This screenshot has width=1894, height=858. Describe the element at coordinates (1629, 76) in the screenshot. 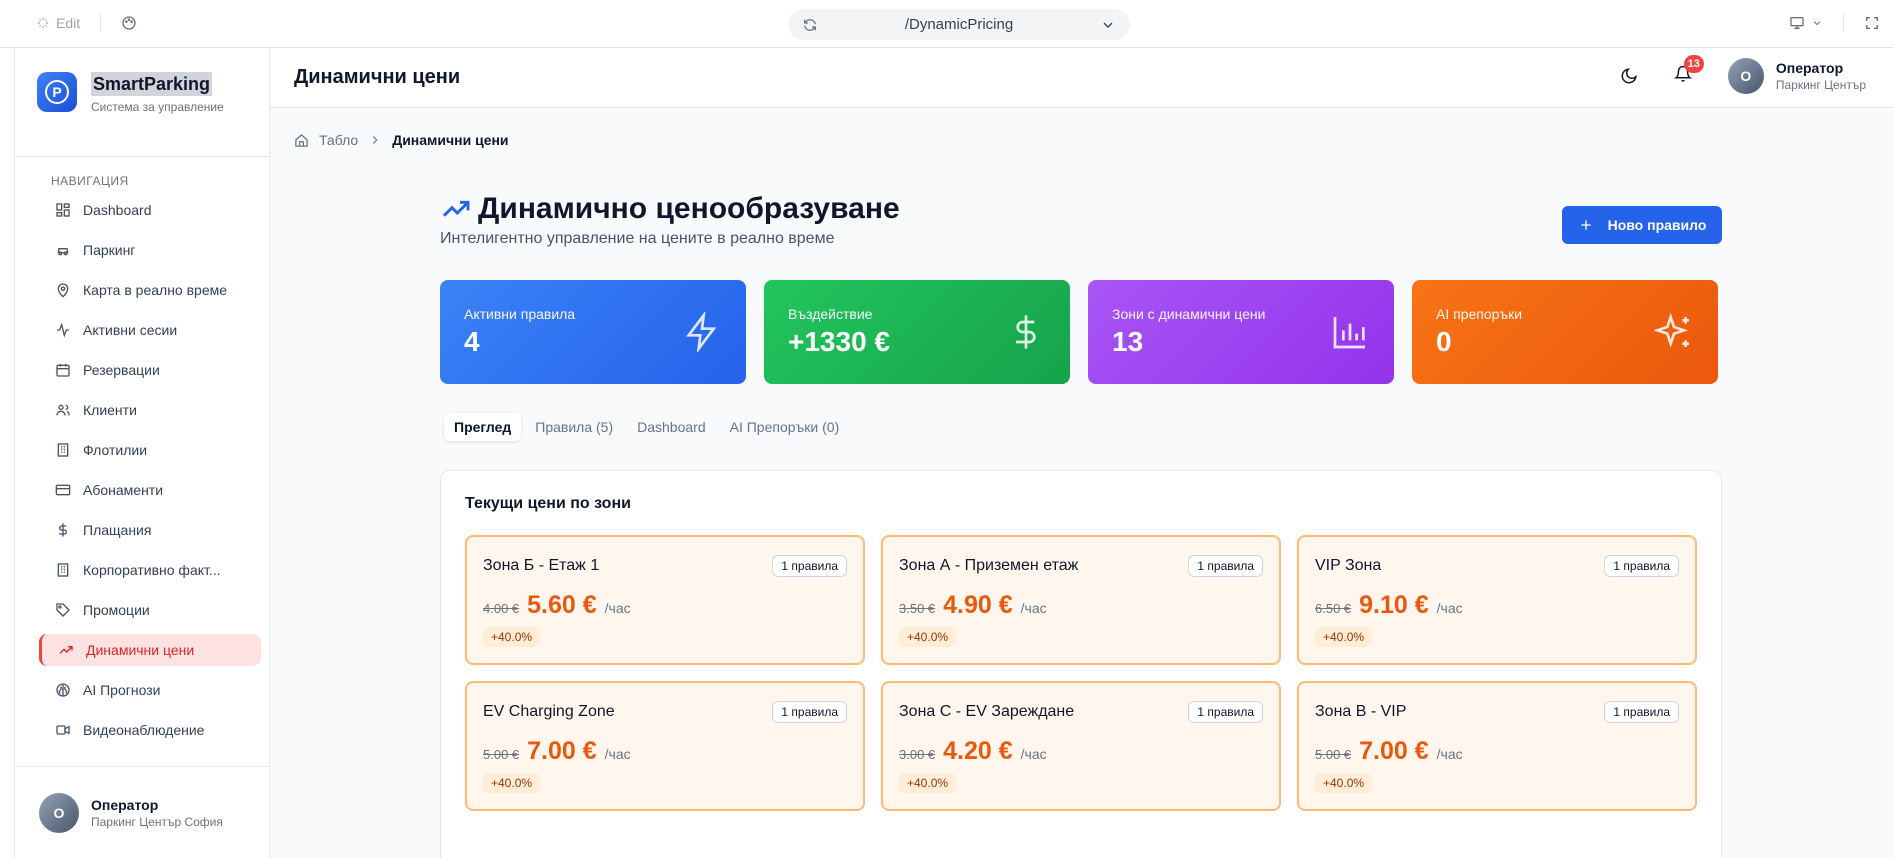

I see `moon-icon` at that location.